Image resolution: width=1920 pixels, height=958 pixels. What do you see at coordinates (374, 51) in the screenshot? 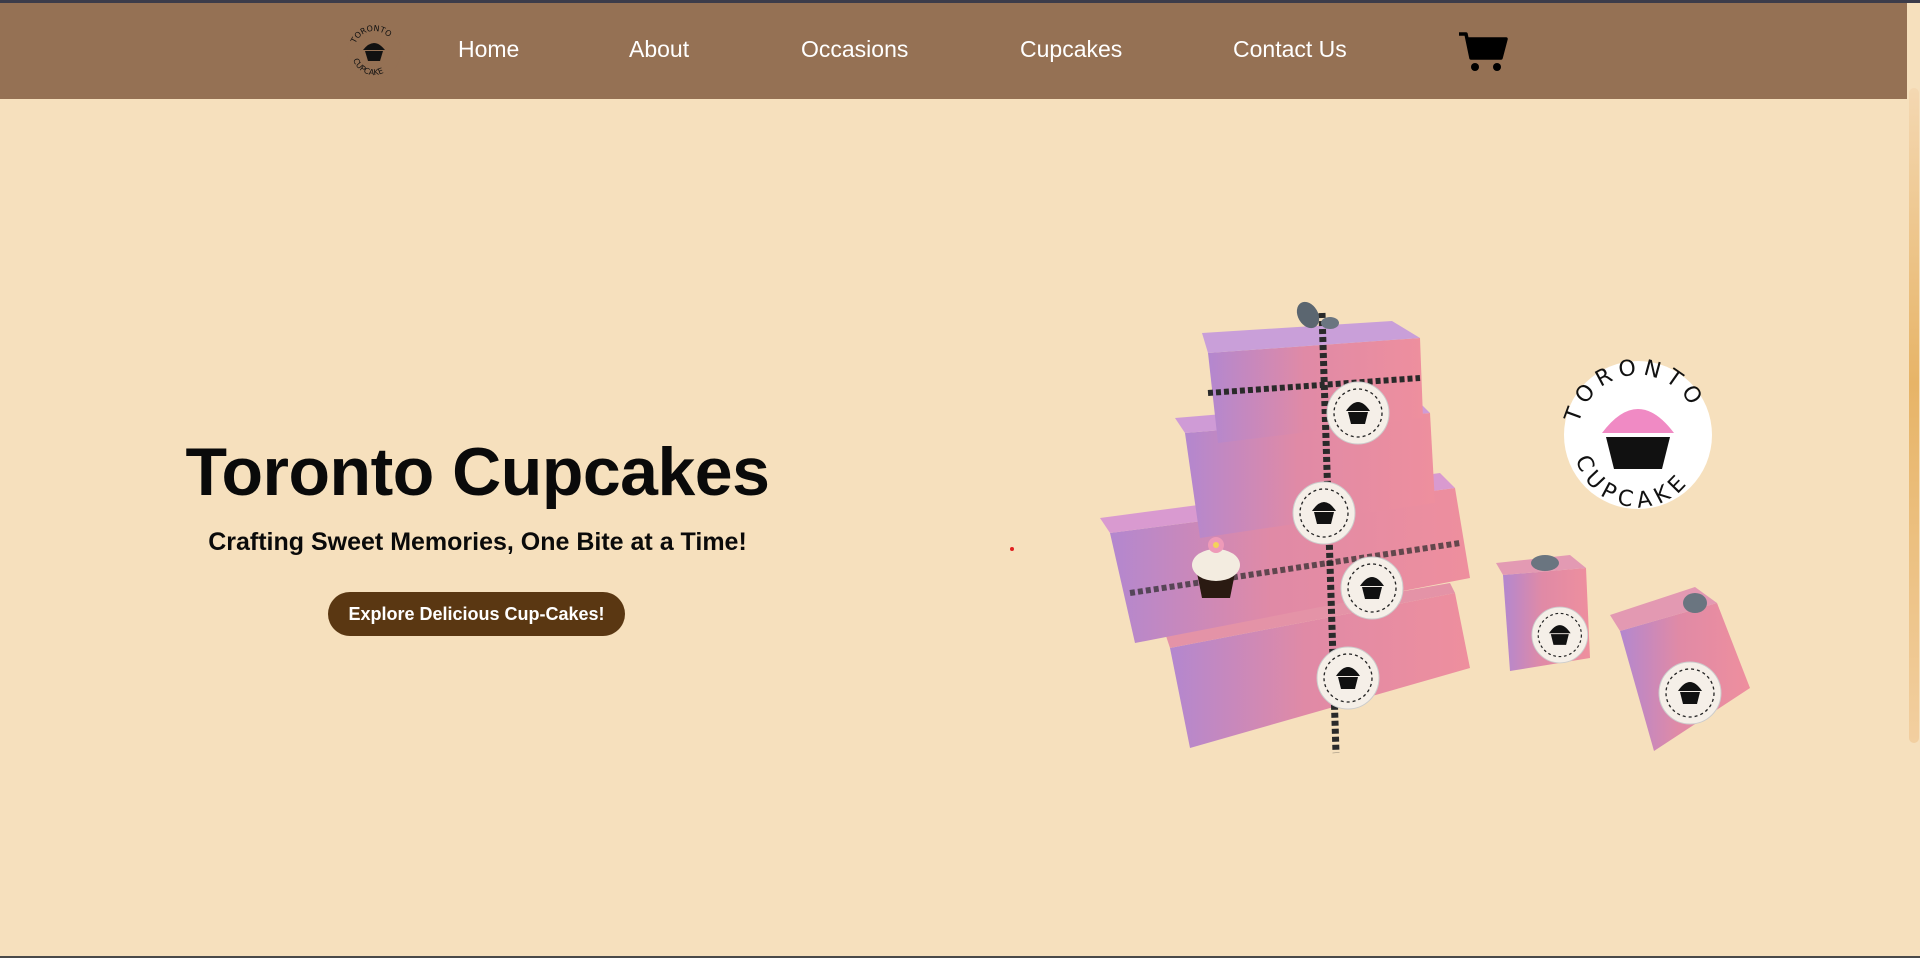
I see `toronto-cupcake-logo-icon: TORONTO CUPCAKE` at bounding box center [374, 51].